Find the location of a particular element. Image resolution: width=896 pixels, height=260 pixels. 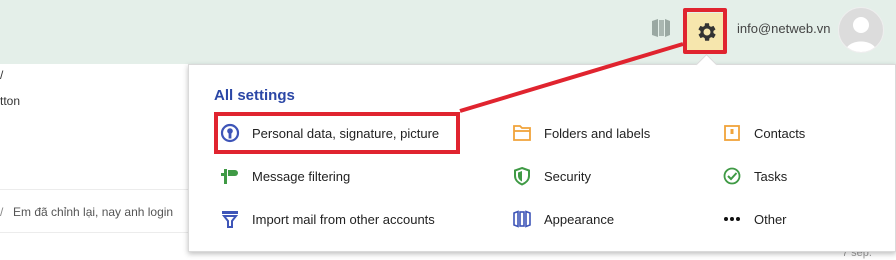

settings-item-label: Other is located at coordinates (770, 219).